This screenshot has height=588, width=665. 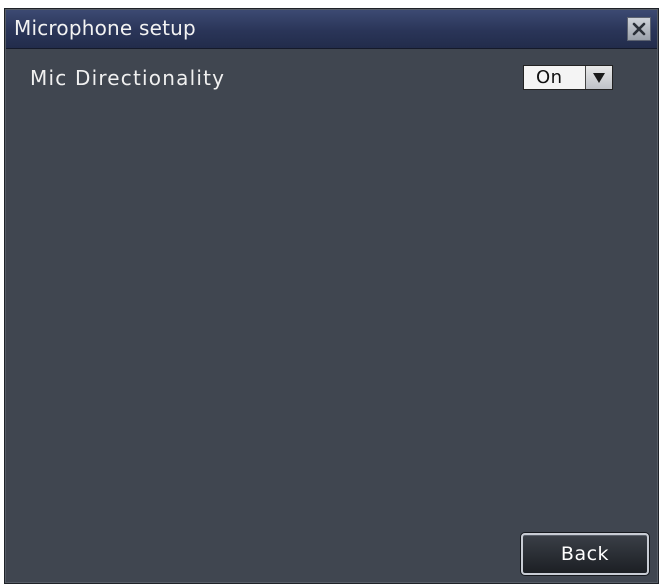 What do you see at coordinates (128, 78) in the screenshot?
I see `mic-directionality-label: Mic Directionality` at bounding box center [128, 78].